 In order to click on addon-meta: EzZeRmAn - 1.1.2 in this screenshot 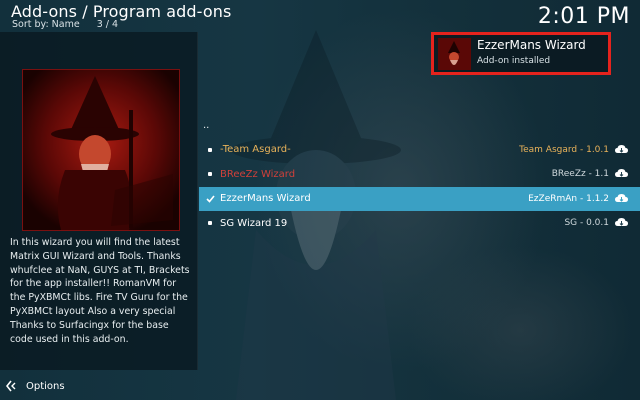, I will do `click(568, 198)`.